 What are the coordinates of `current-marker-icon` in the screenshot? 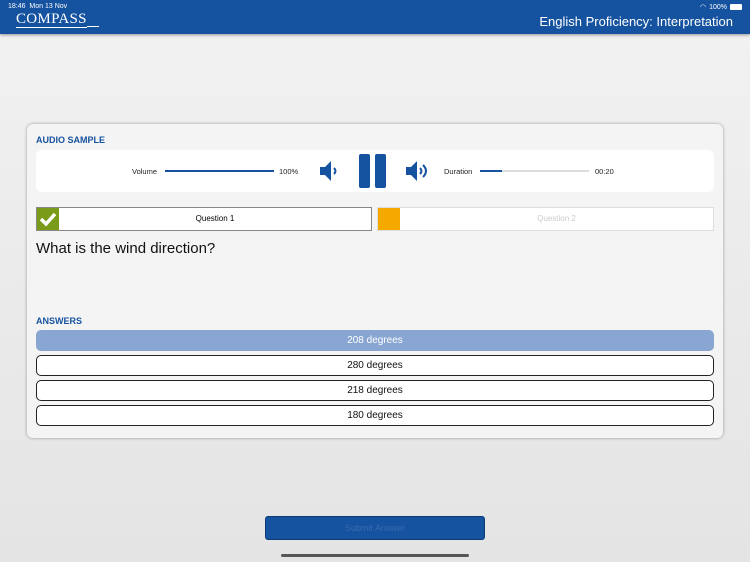 It's located at (389, 219).